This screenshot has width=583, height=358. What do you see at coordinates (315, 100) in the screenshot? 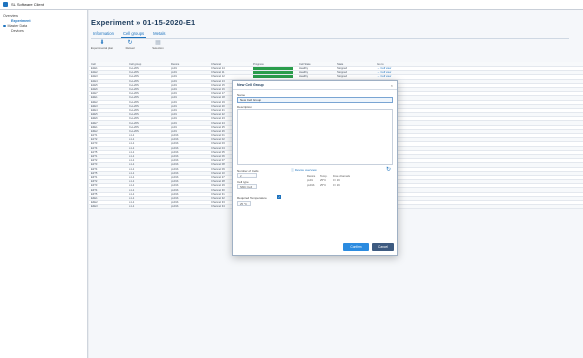
I see `name-input: New Cell Group` at bounding box center [315, 100].